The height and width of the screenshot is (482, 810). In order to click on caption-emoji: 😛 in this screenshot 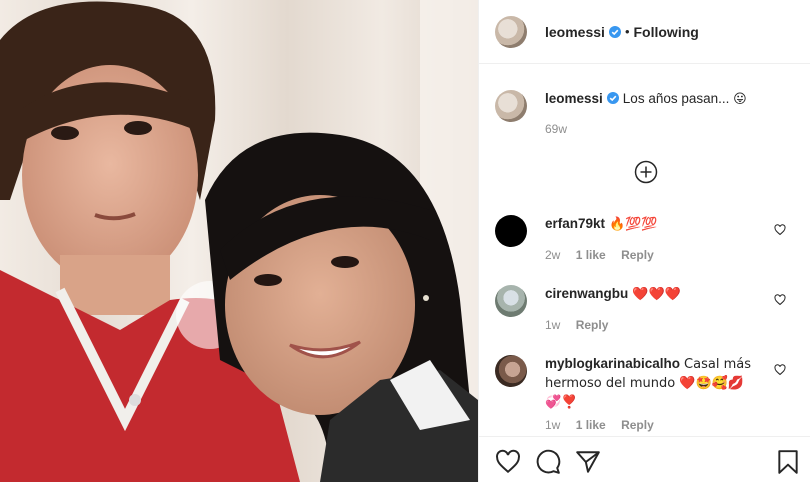, I will do `click(740, 99)`.